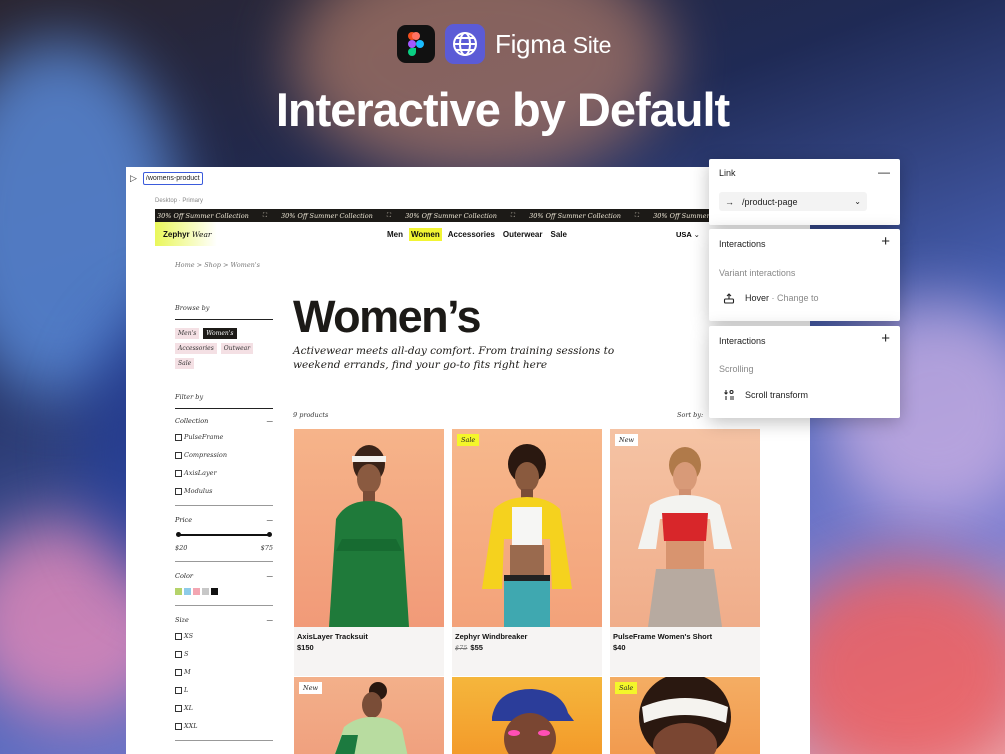 The height and width of the screenshot is (754, 1005). I want to click on bag-icon: ⛶, so click(513, 215).